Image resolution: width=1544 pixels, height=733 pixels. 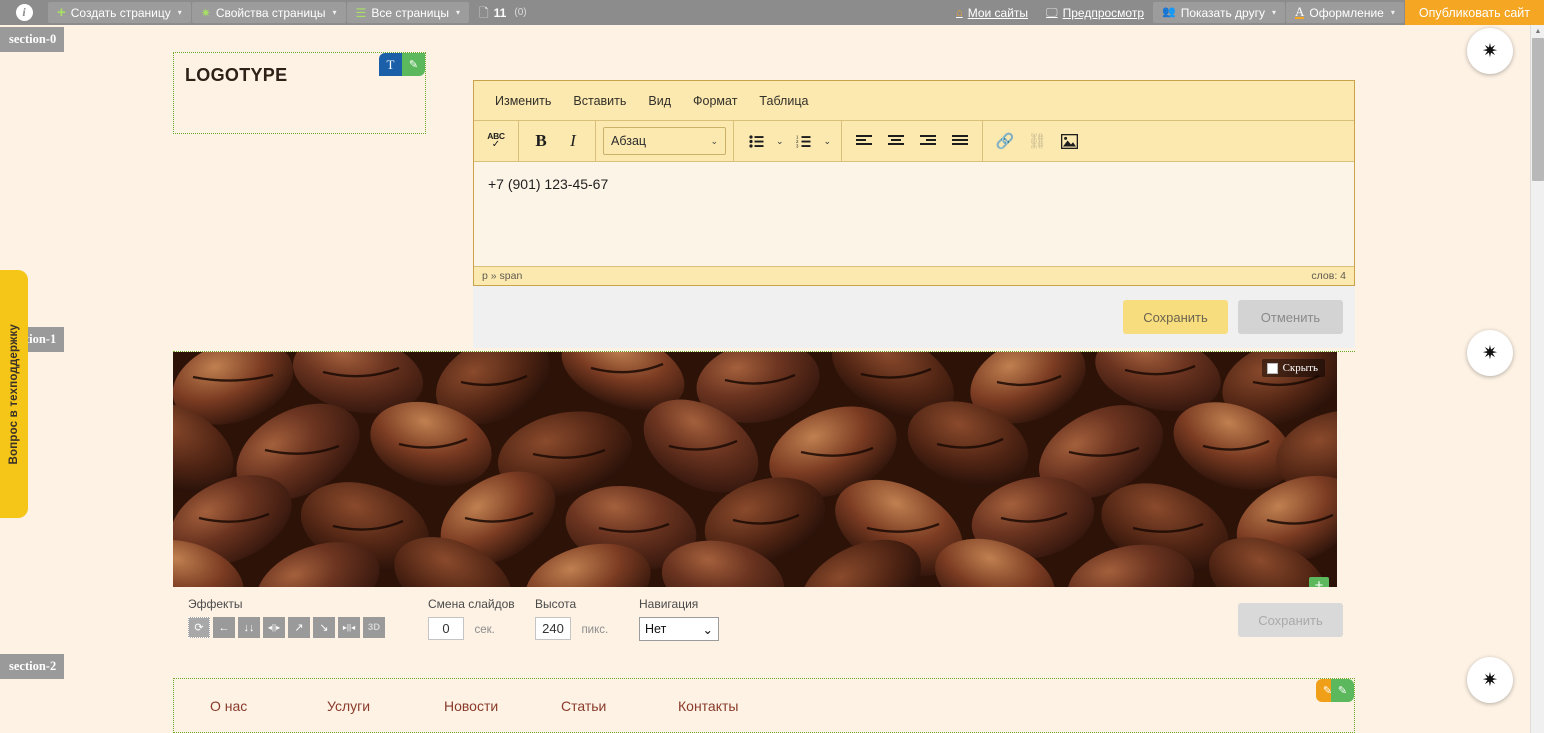 What do you see at coordinates (715, 101) in the screenshot?
I see `menu-format: Формат` at bounding box center [715, 101].